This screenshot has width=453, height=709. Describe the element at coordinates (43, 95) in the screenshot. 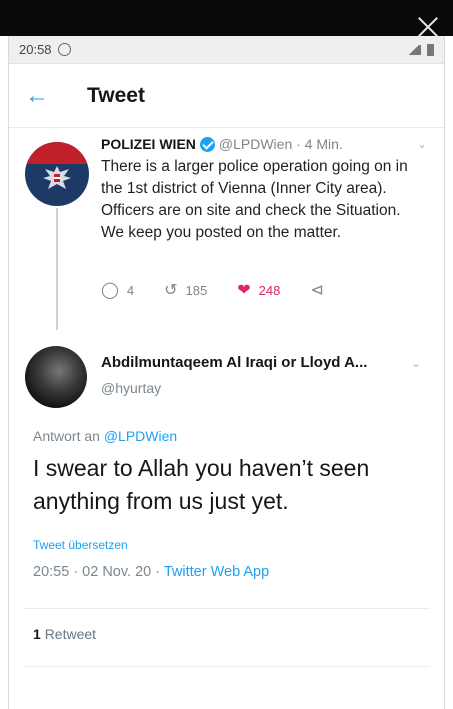

I see `arrow-left-icon: ←` at that location.